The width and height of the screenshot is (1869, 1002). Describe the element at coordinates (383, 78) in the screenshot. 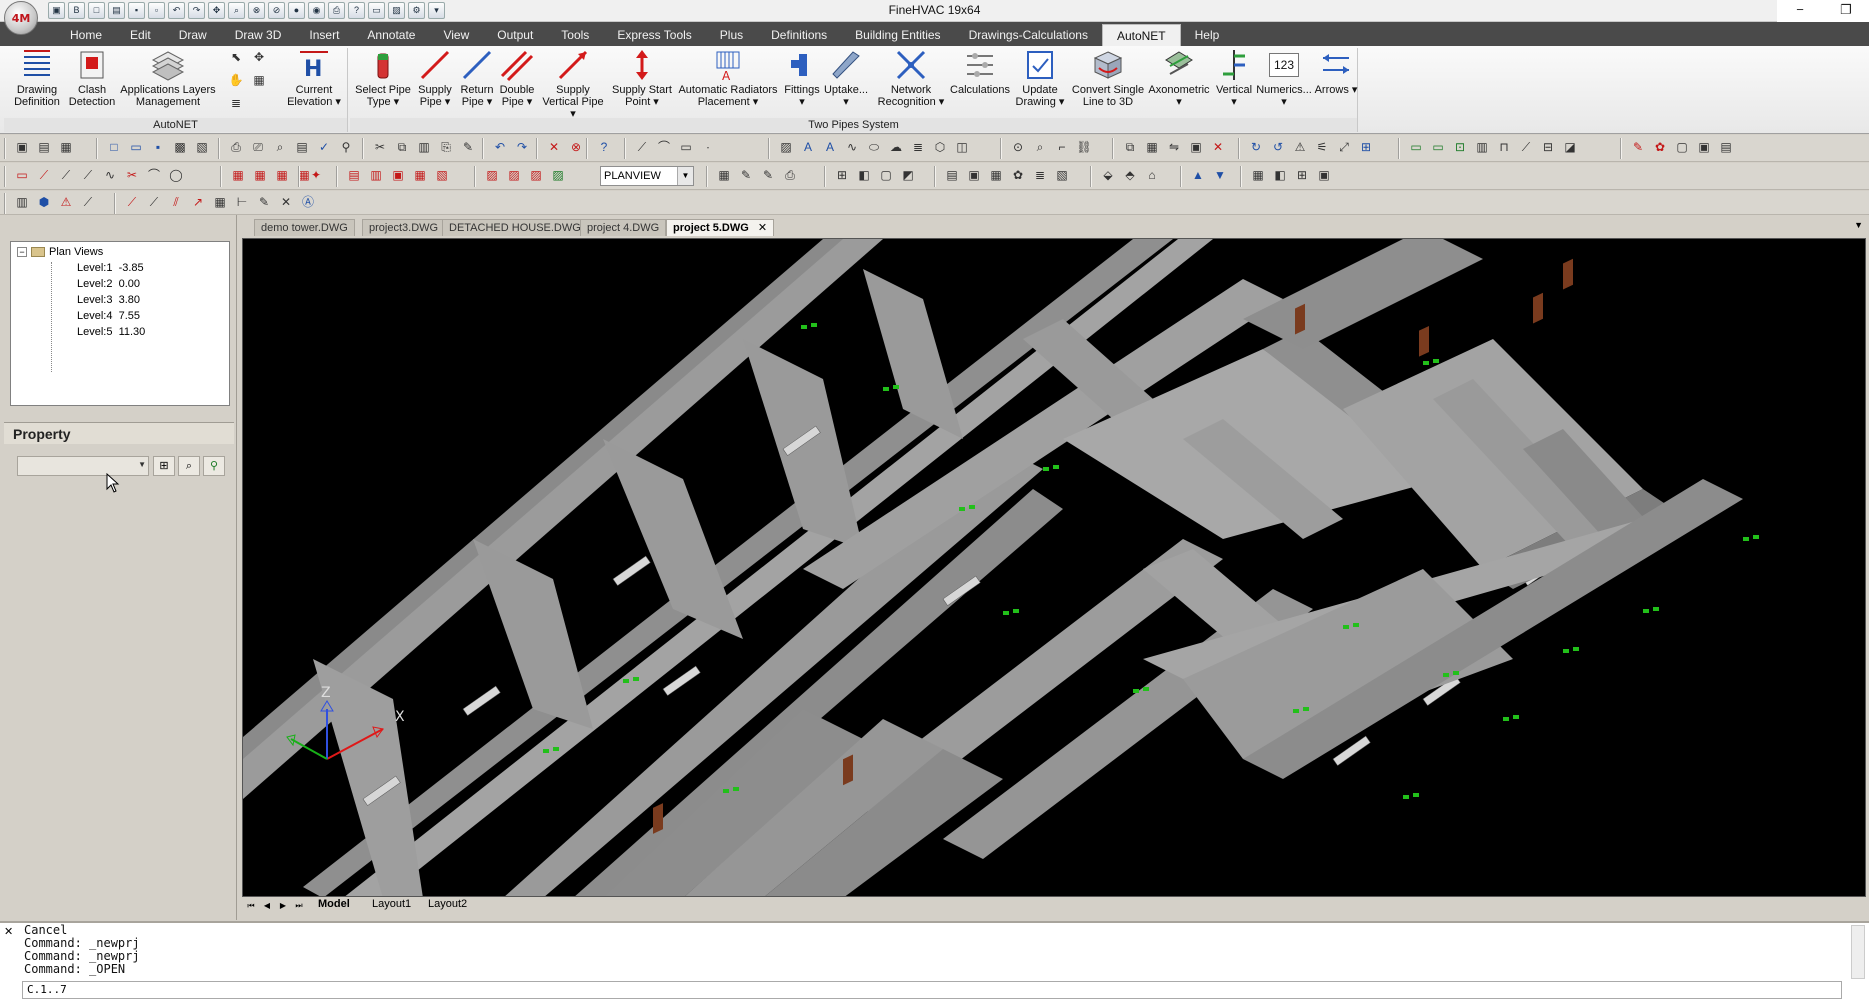

I see `select-pipe-type-button: Select Pipe Type ▾` at that location.